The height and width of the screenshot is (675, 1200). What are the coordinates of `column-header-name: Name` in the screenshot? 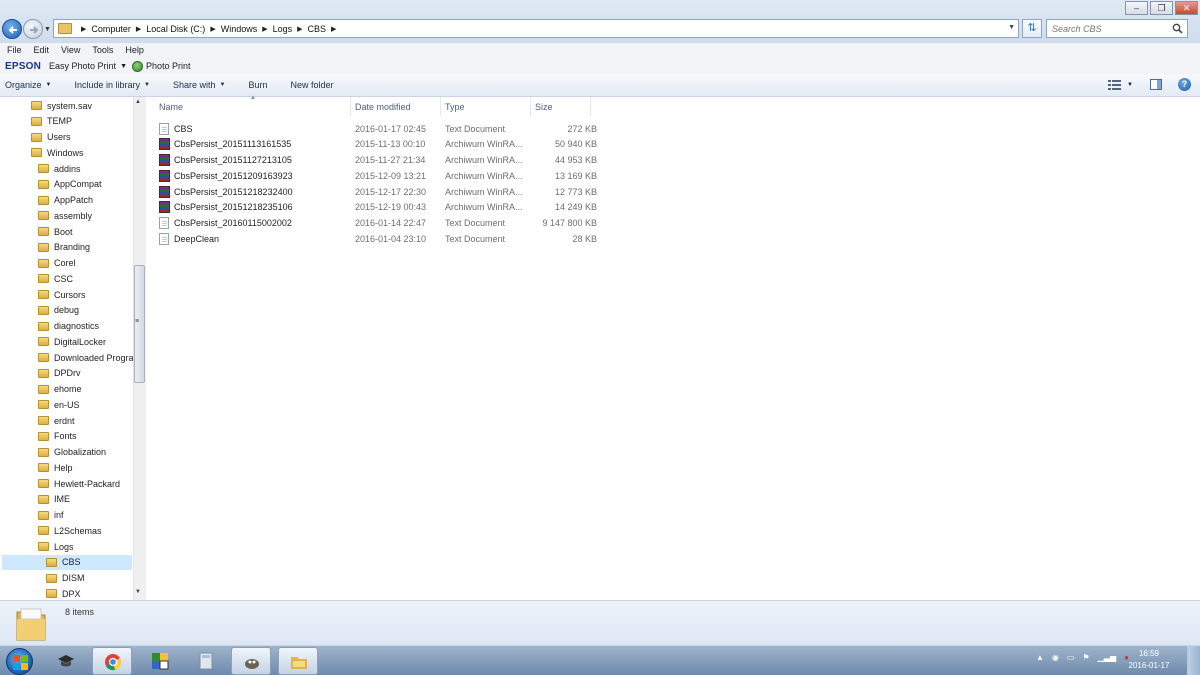 It's located at (249, 106).